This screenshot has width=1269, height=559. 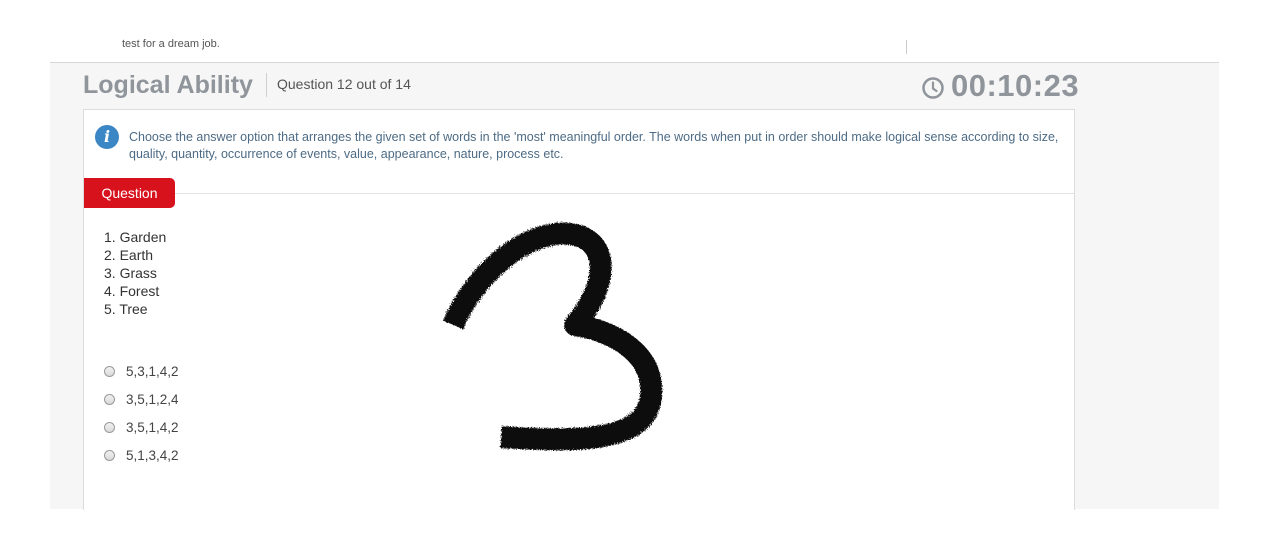 What do you see at coordinates (152, 455) in the screenshot?
I see `option-label: 5,1,3,4,2` at bounding box center [152, 455].